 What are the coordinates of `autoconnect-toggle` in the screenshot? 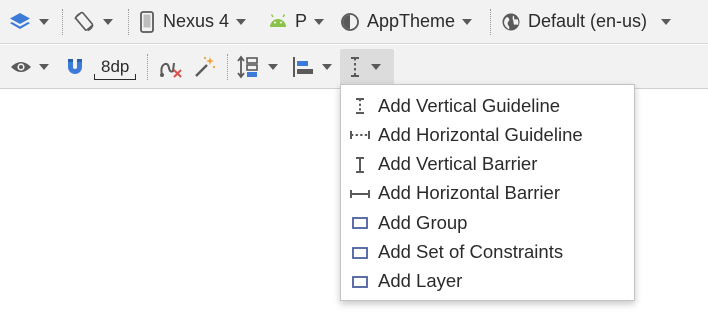 It's located at (75, 66).